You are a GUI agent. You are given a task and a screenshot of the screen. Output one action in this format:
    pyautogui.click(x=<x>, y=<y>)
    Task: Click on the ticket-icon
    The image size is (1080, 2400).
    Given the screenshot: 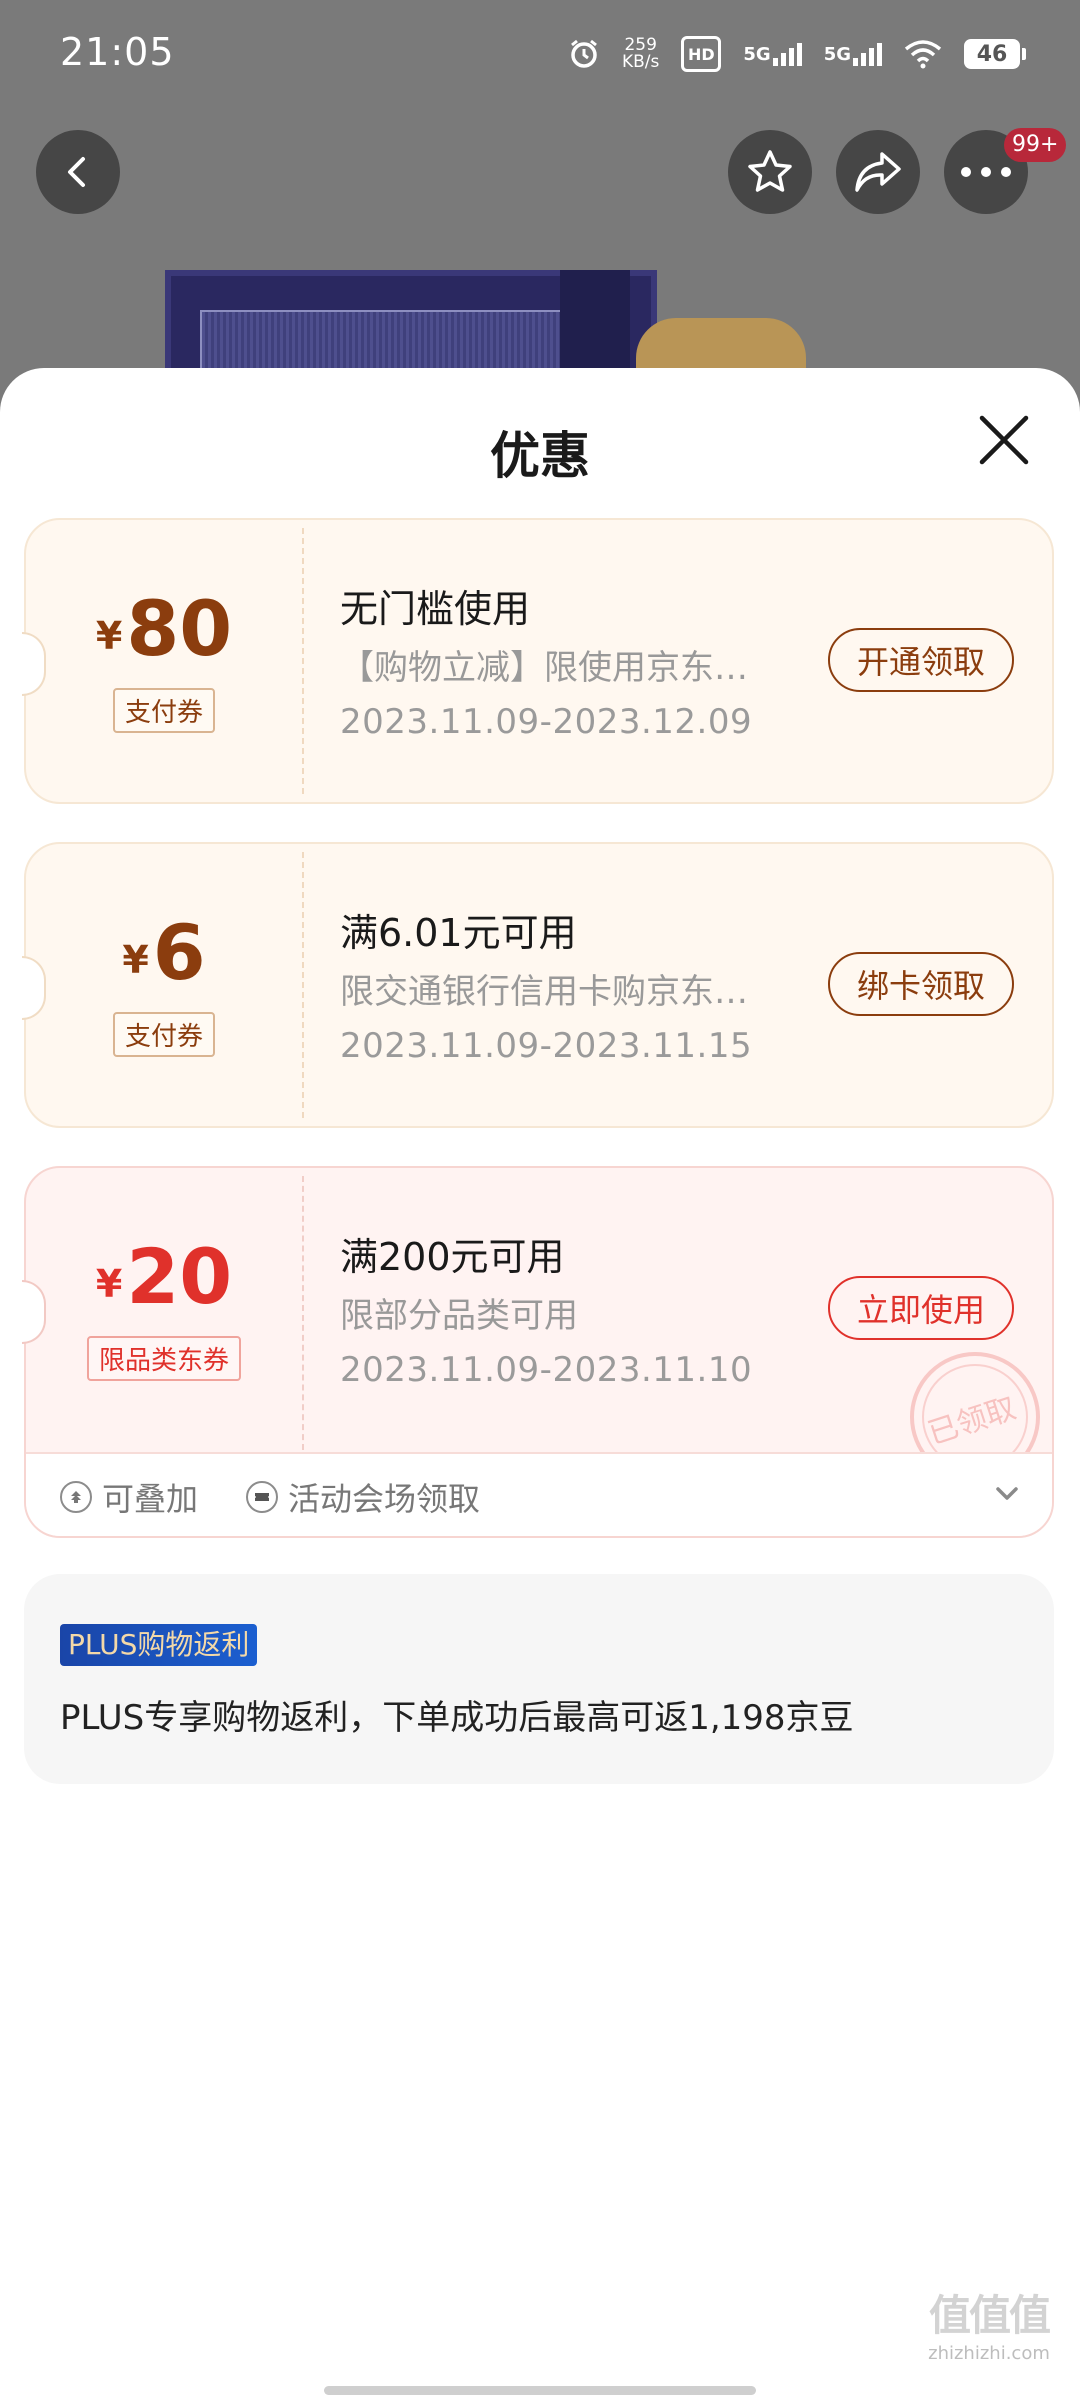 What is the action you would take?
    pyautogui.click(x=262, y=1497)
    